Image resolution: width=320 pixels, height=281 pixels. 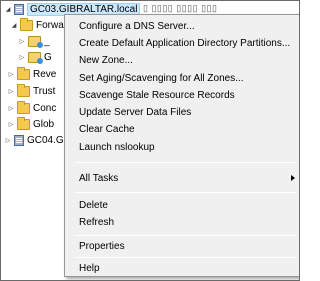 I want to click on menu-item-label: Launch nslookup, so click(x=117, y=147).